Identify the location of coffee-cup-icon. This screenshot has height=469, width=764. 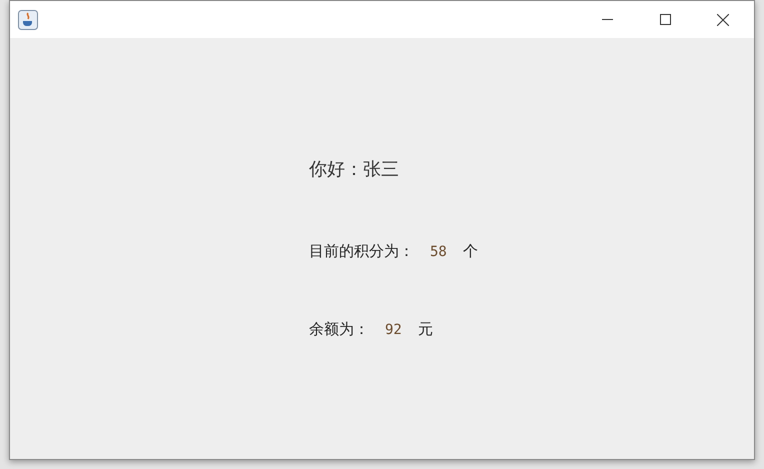
(28, 20).